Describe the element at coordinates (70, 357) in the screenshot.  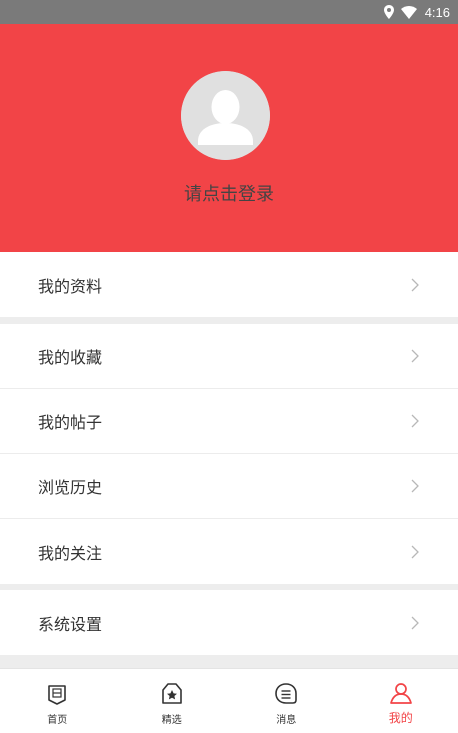
I see `menu-item-label: 我的收藏` at that location.